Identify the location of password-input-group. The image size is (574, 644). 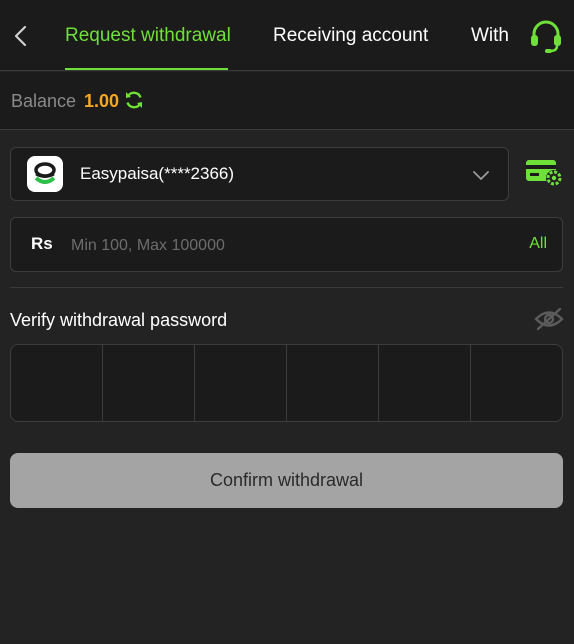
(286, 383).